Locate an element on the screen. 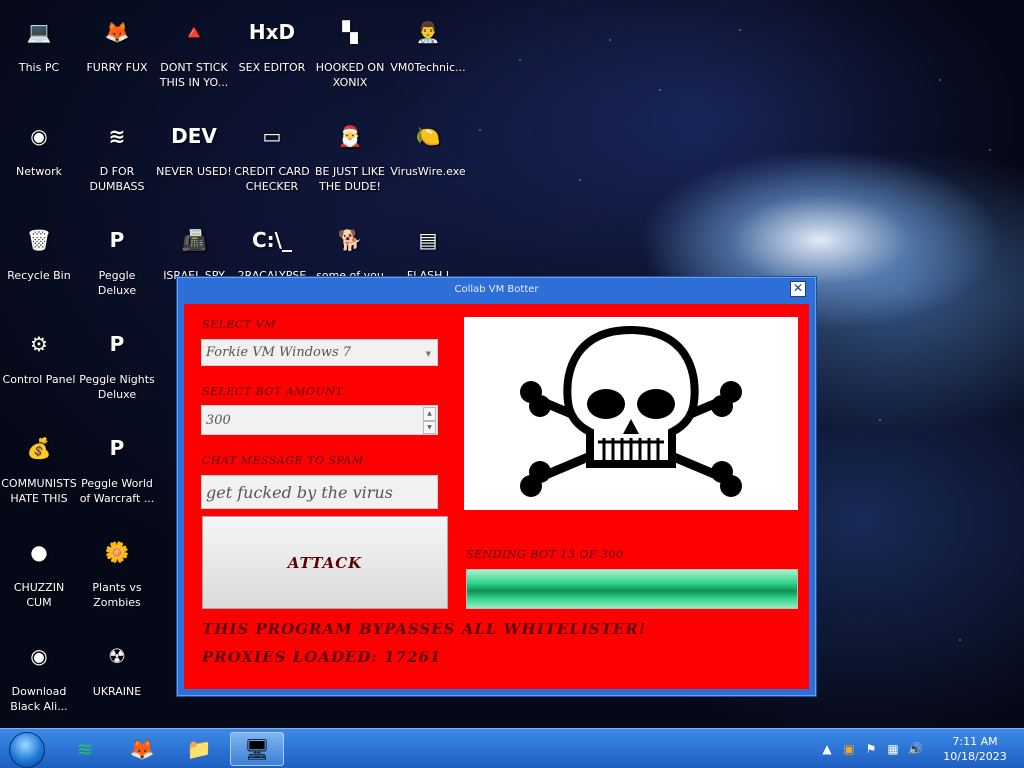 This screenshot has width=1024, height=768. peggle-wow-icon: P is located at coordinates (117, 447).